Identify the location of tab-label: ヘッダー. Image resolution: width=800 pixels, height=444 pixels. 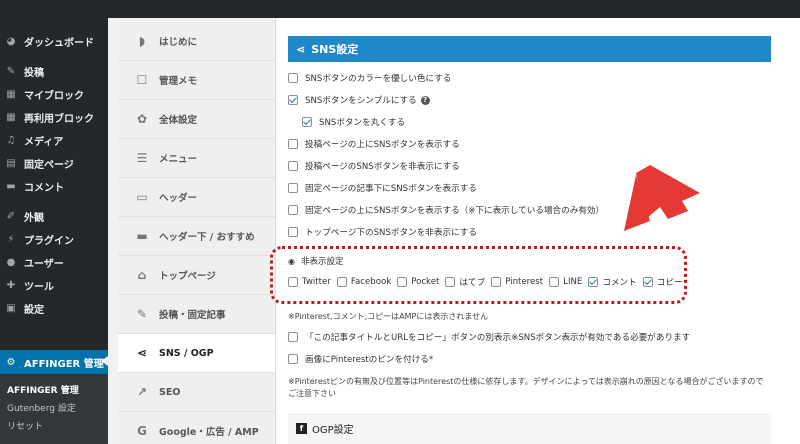
(178, 198).